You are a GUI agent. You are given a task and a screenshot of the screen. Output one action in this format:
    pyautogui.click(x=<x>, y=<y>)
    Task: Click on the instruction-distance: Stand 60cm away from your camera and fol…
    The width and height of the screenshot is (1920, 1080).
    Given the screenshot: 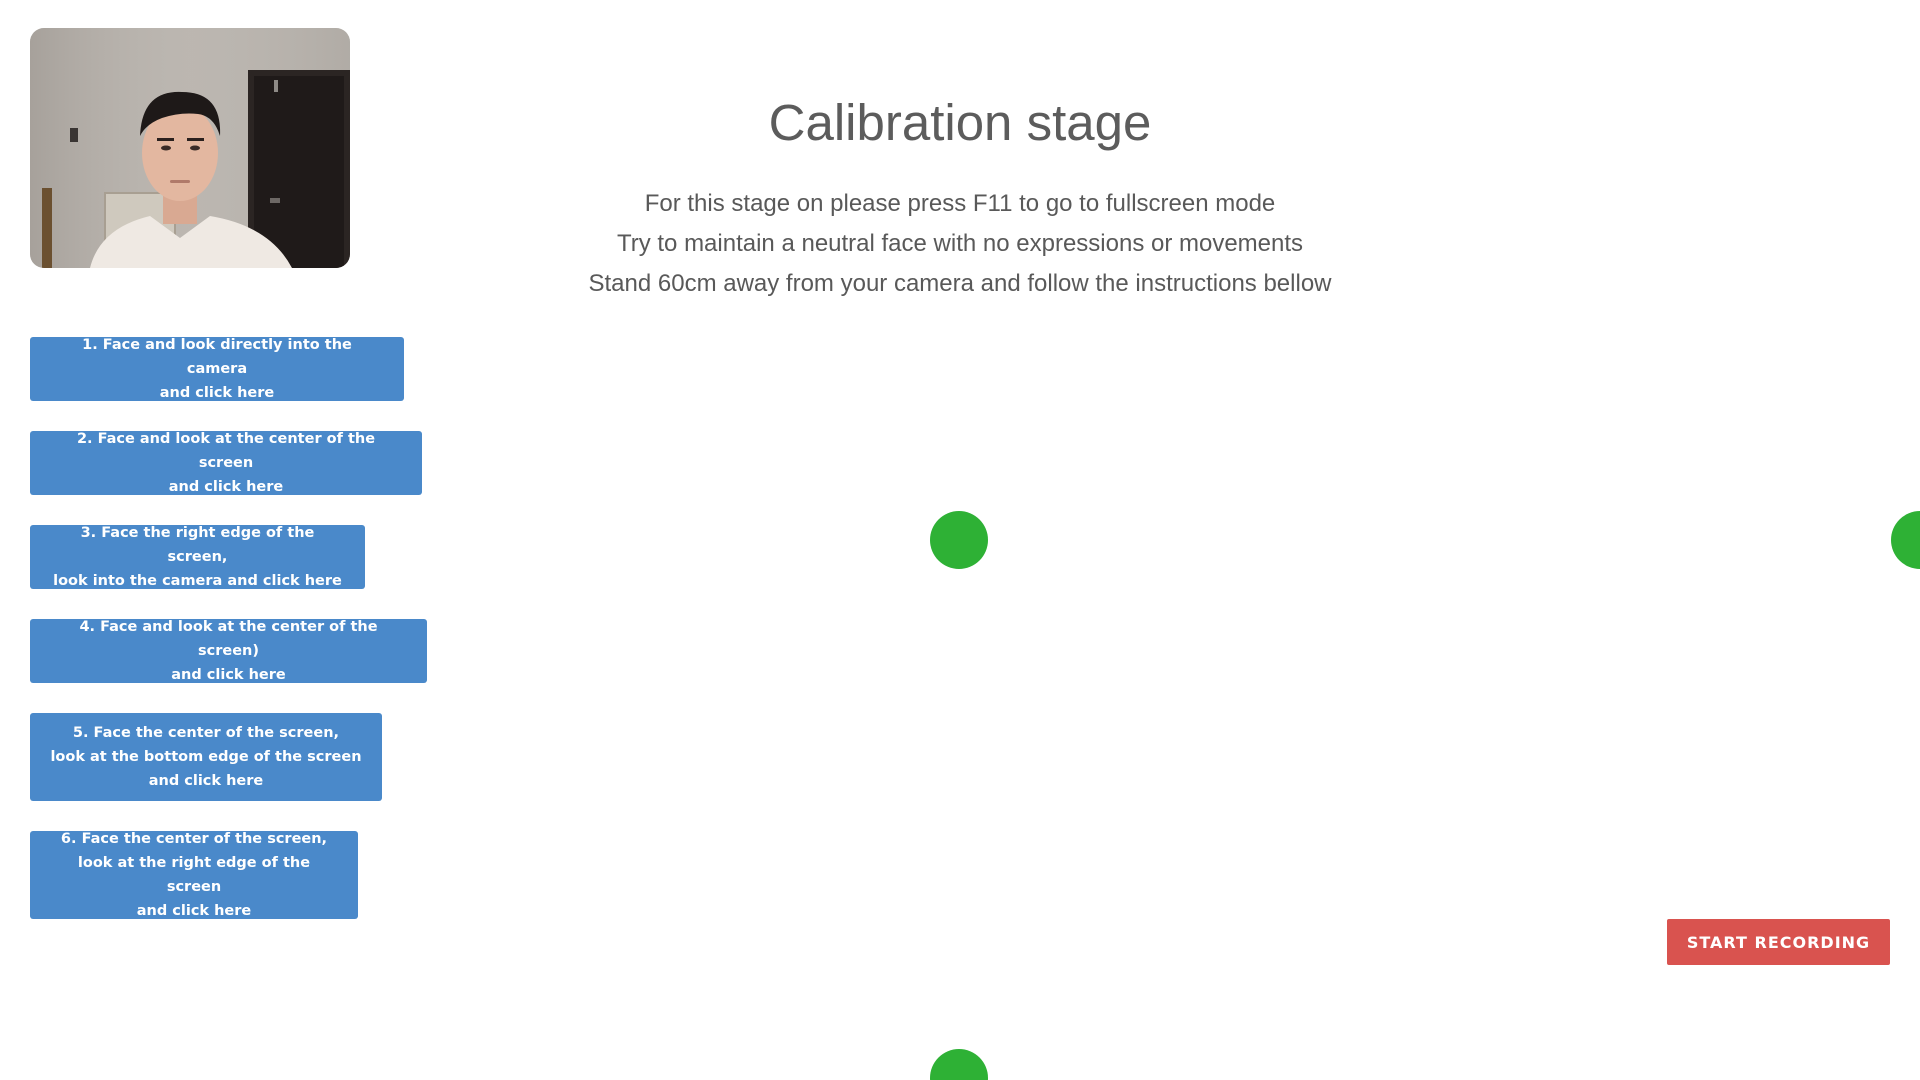 What is the action you would take?
    pyautogui.click(x=960, y=283)
    